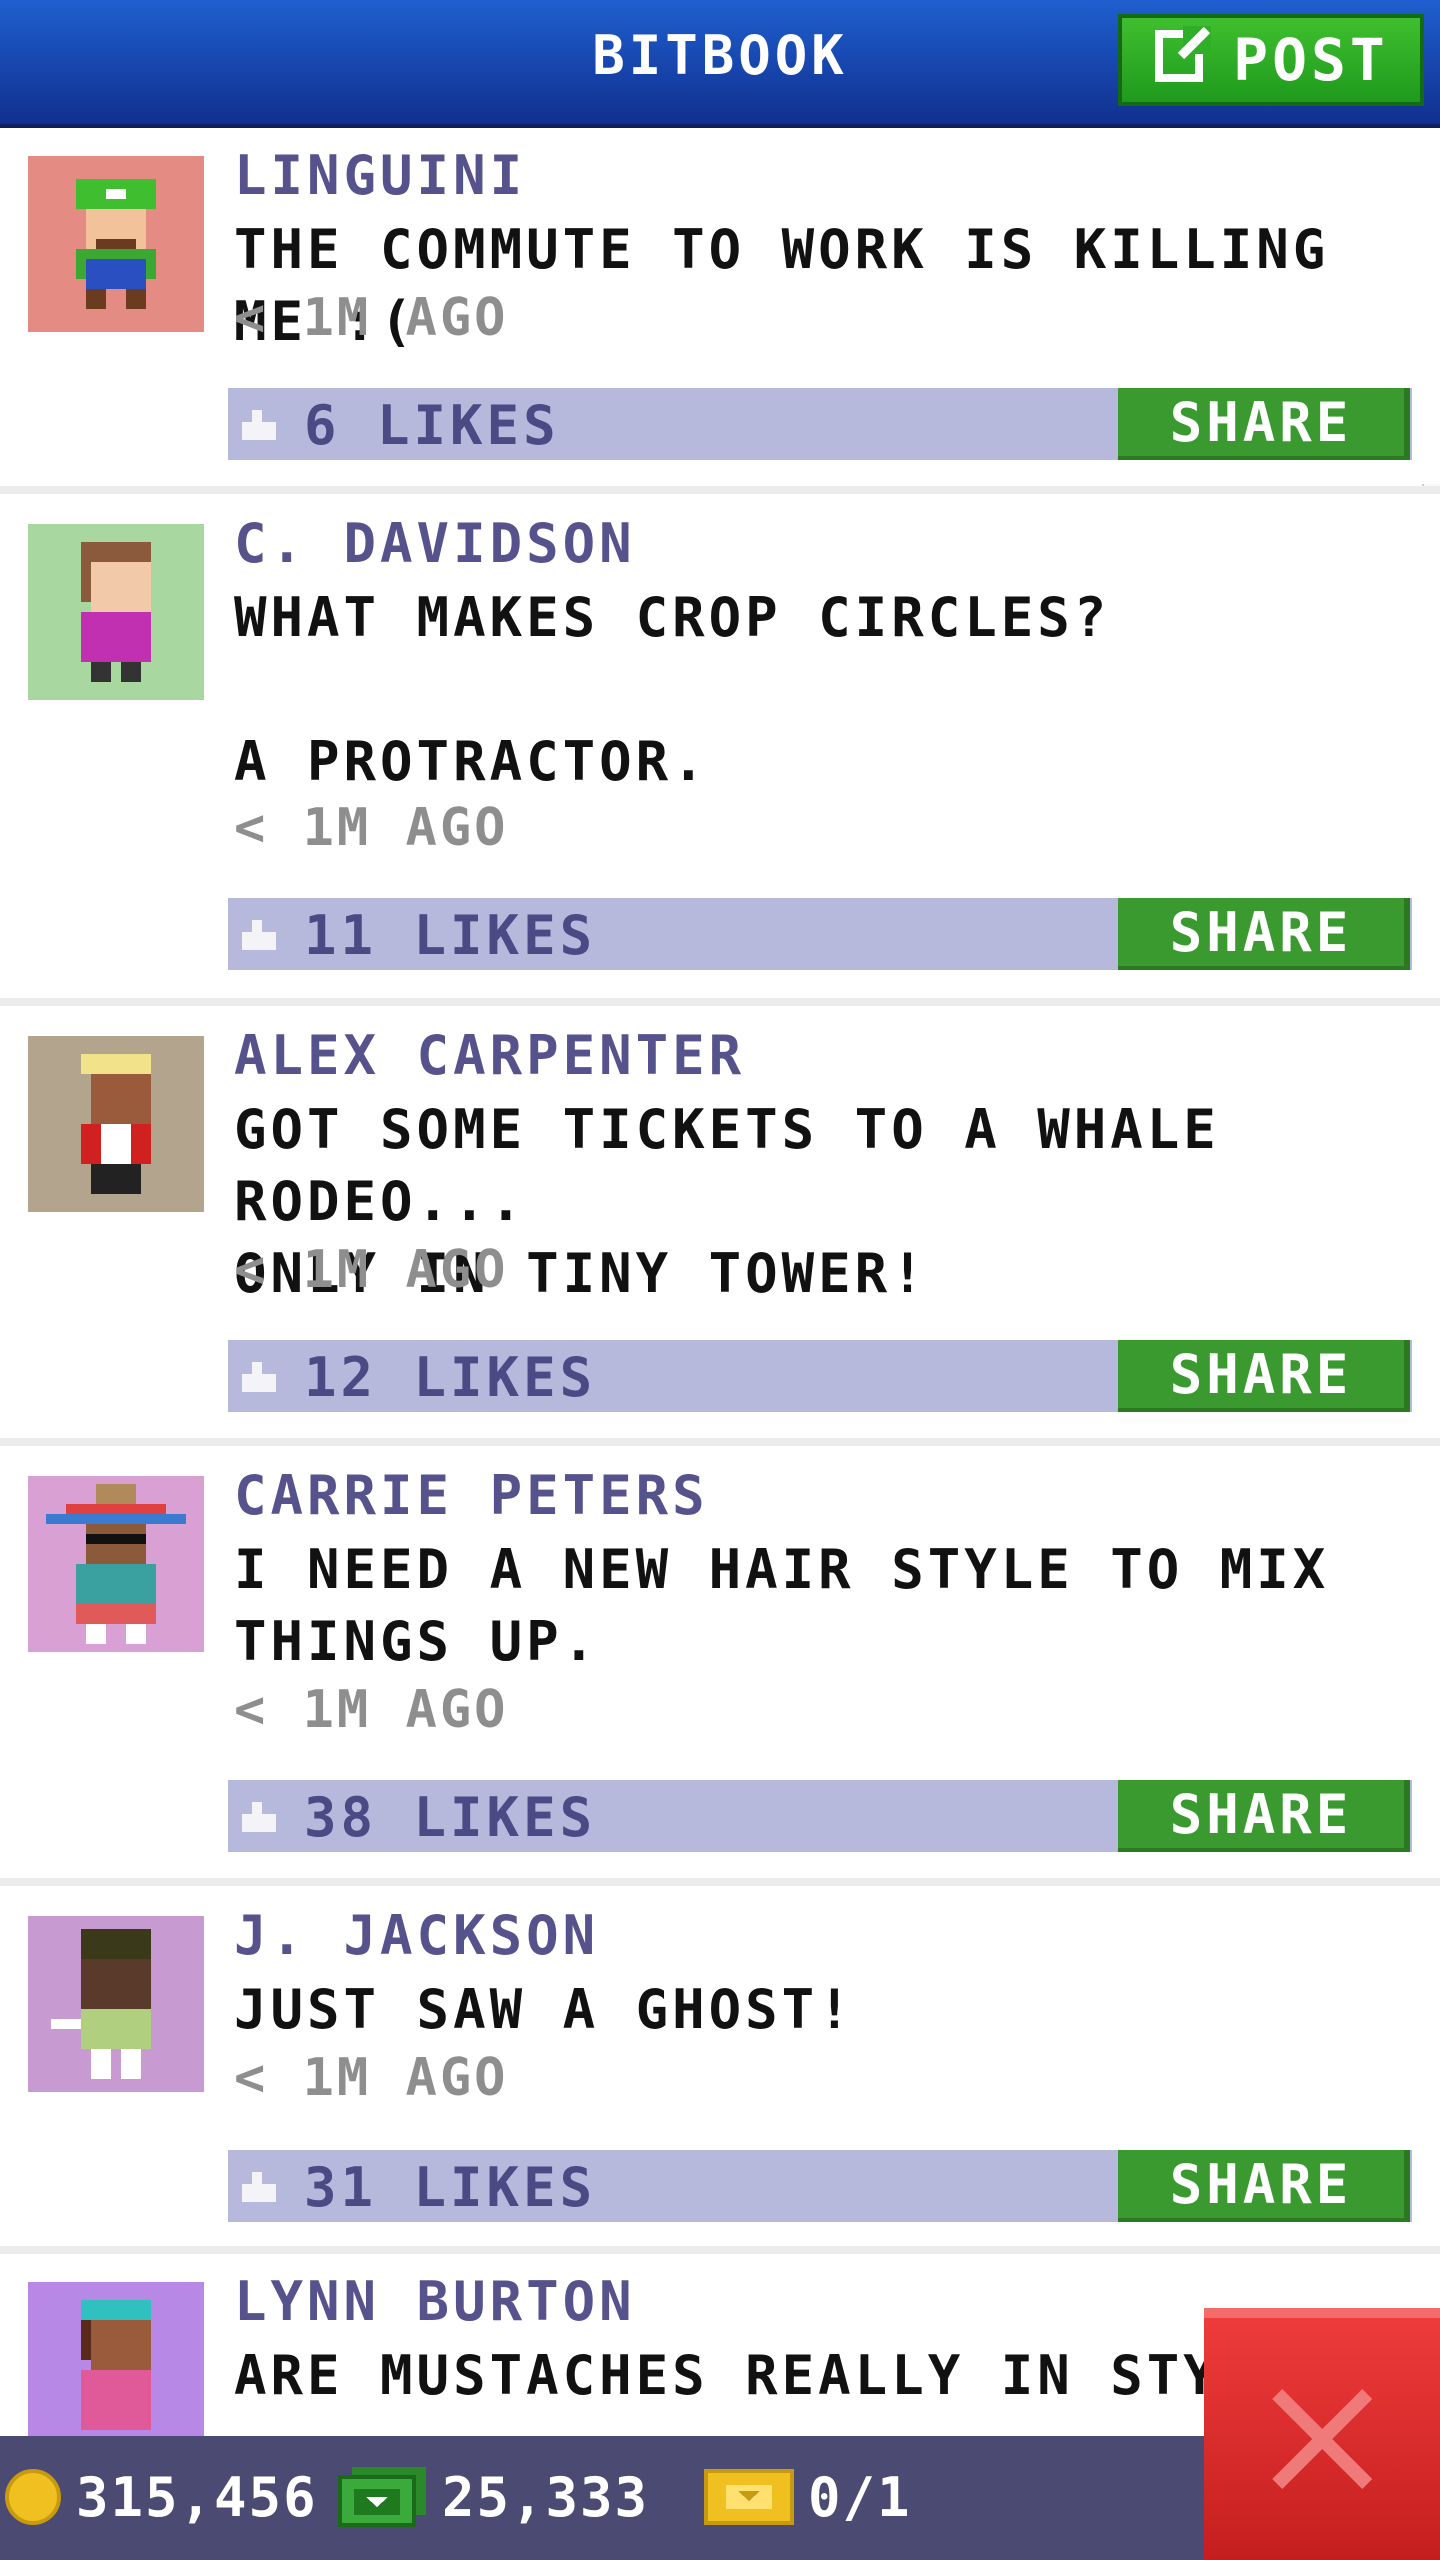  Describe the element at coordinates (380, 175) in the screenshot. I see `post-author: LINGUINI` at that location.